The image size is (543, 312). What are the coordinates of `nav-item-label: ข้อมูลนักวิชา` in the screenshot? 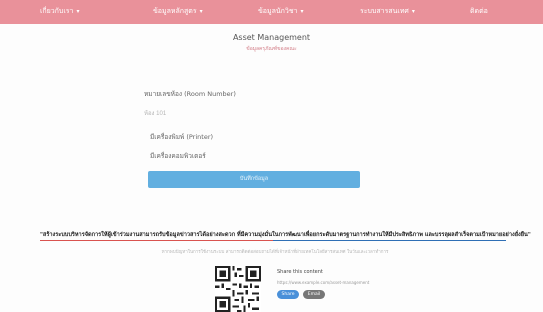 It's located at (278, 11).